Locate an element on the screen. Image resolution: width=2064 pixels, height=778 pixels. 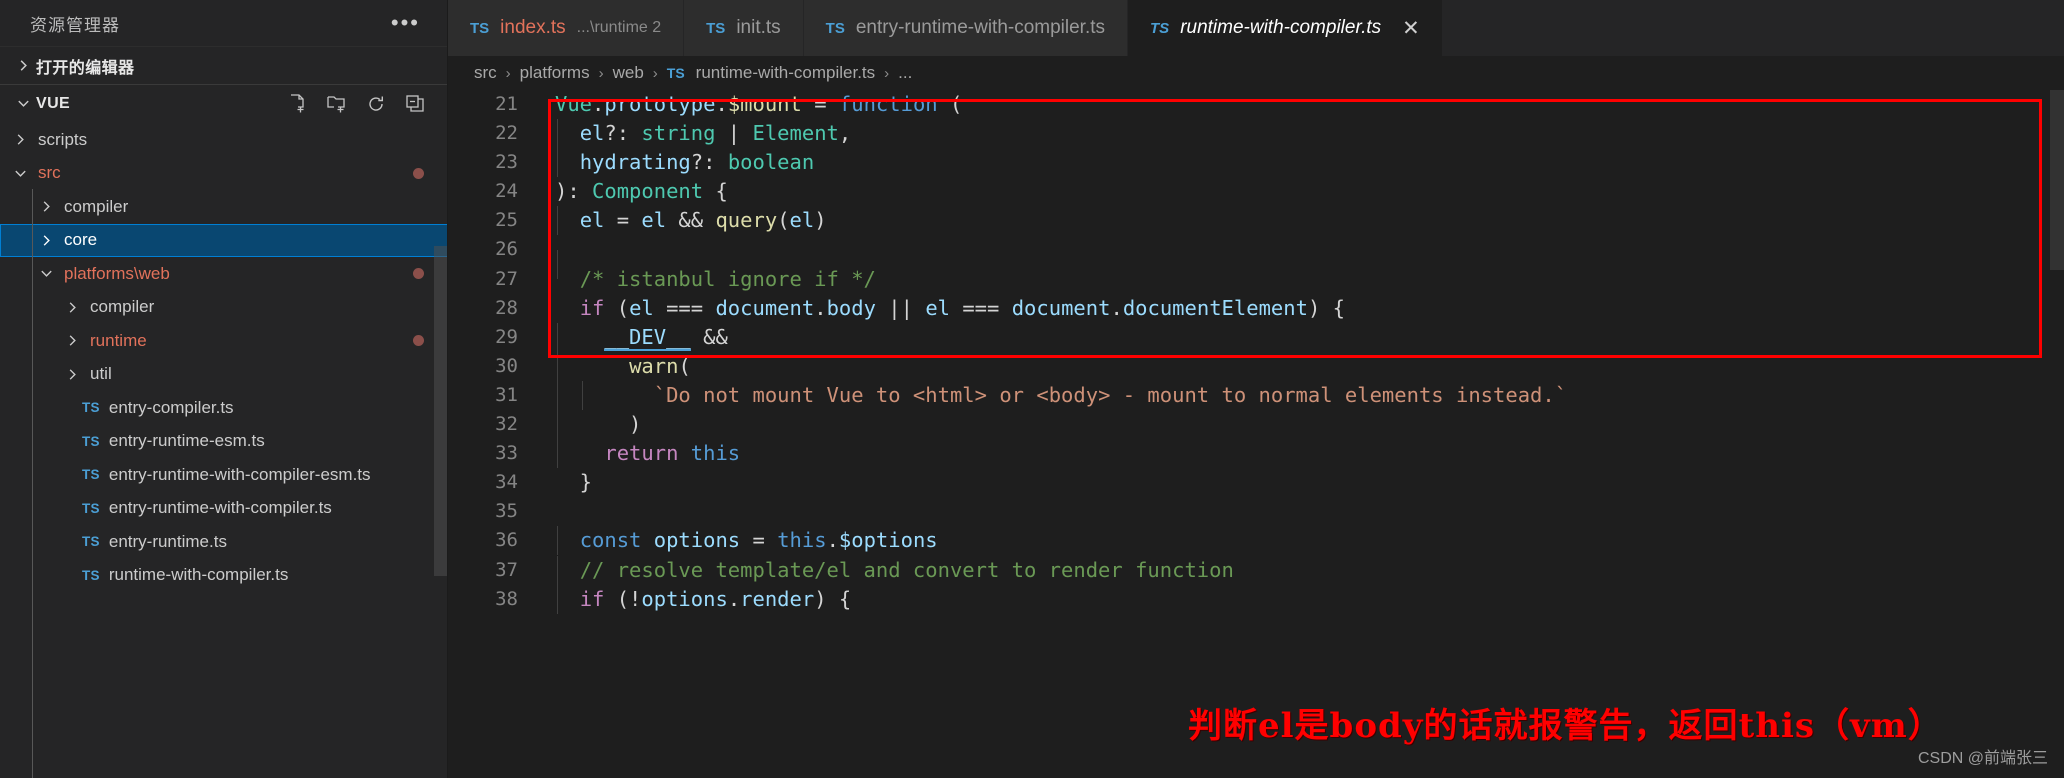
line-number: 38 is located at coordinates (506, 598).